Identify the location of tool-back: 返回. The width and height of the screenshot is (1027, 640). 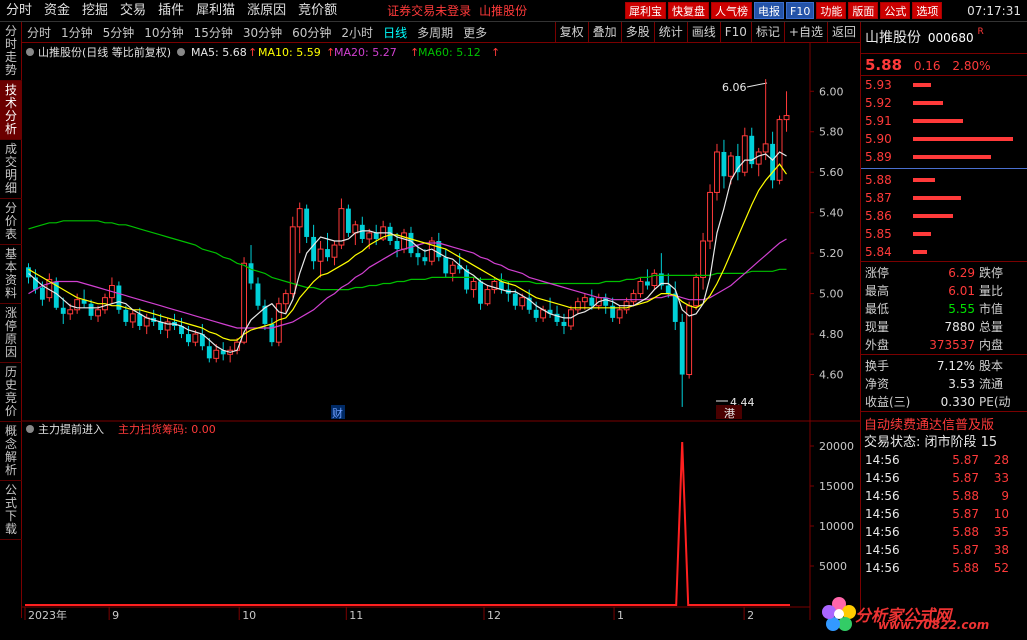
(843, 32).